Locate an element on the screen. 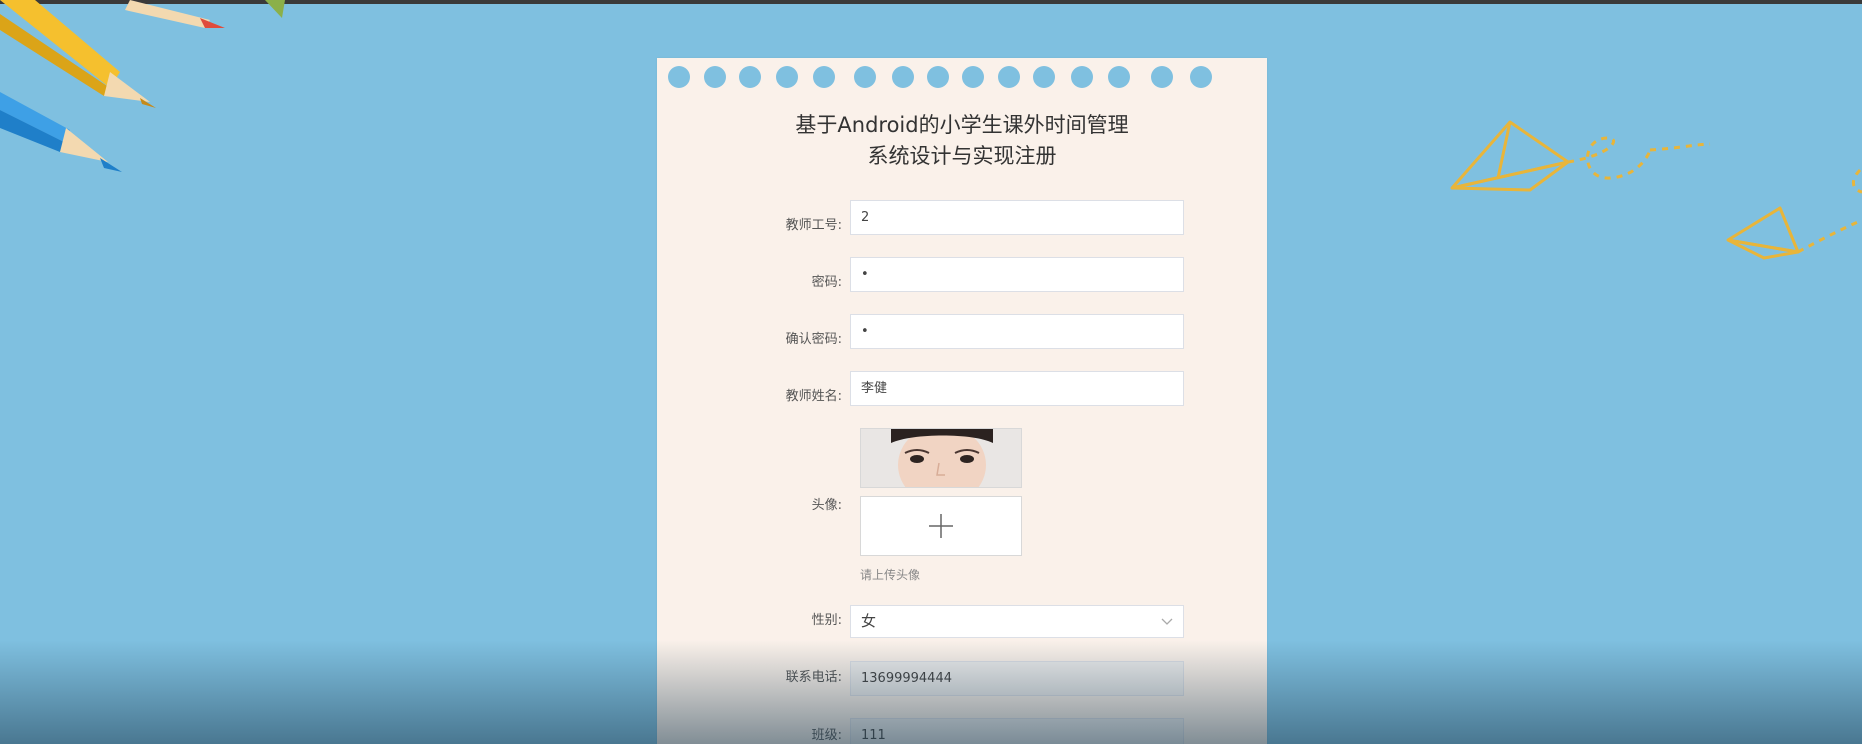 The width and height of the screenshot is (1862, 744). avatar-upload-button is located at coordinates (941, 526).